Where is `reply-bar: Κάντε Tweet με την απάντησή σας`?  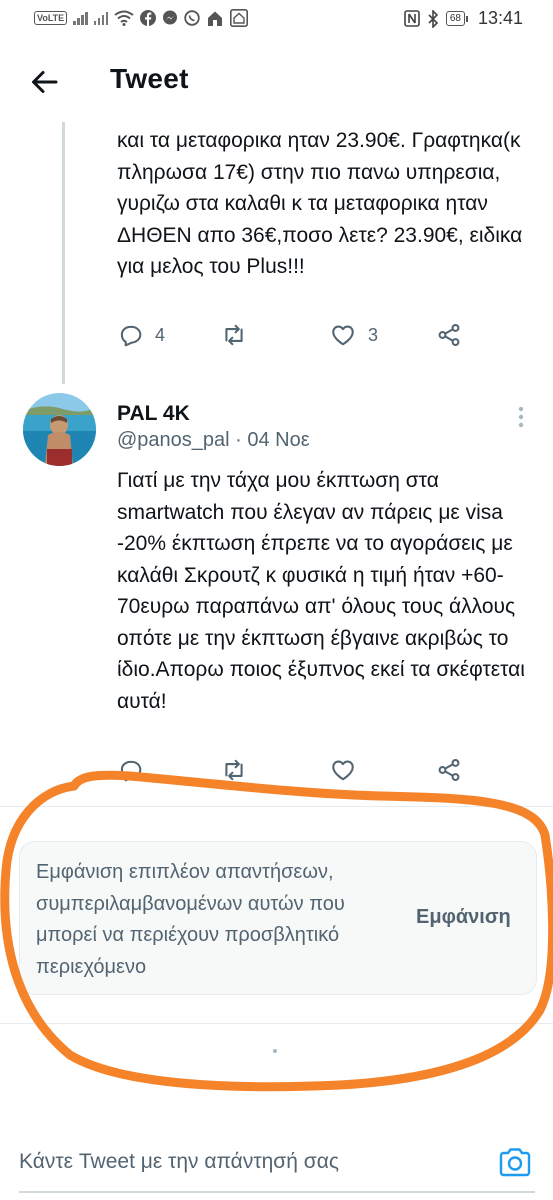 reply-bar: Κάντε Tweet με την απάντησή σας is located at coordinates (276, 1165).